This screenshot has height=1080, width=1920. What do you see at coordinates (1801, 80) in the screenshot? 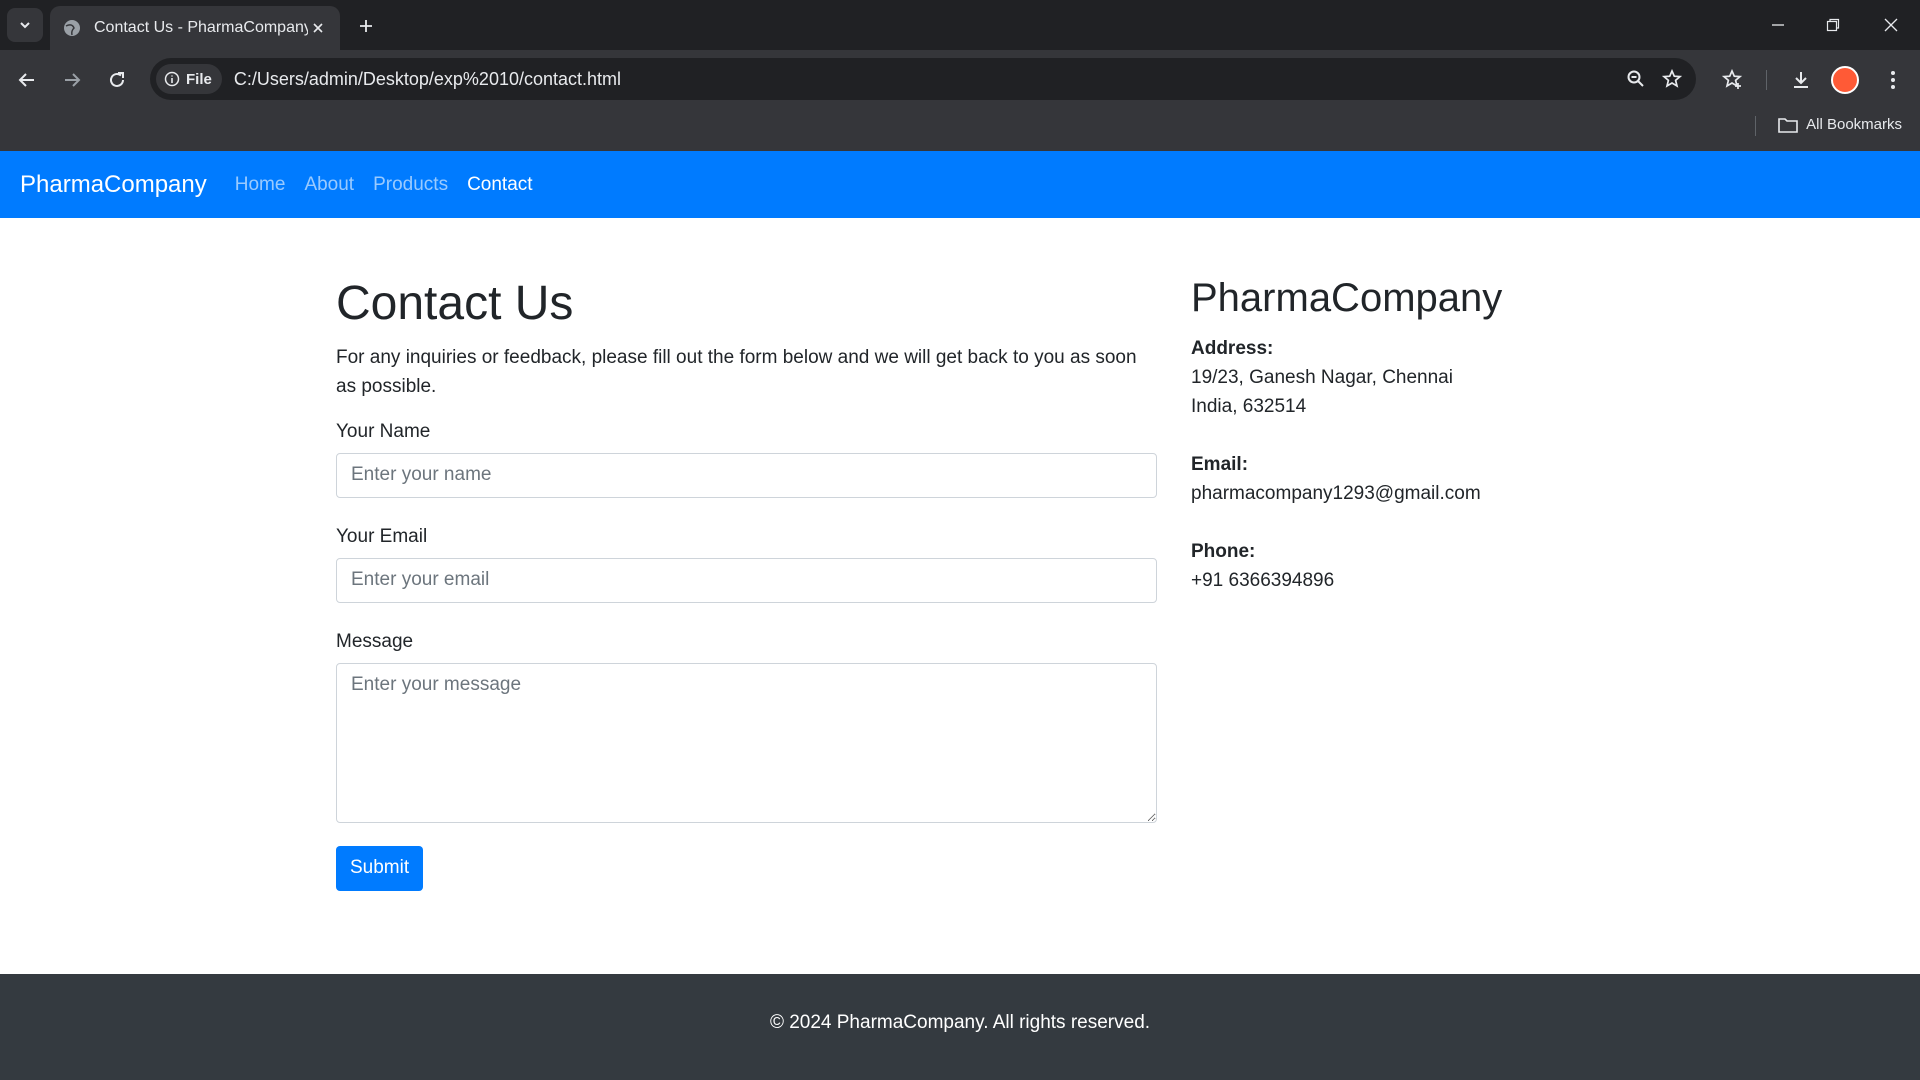
I see `download-icon` at bounding box center [1801, 80].